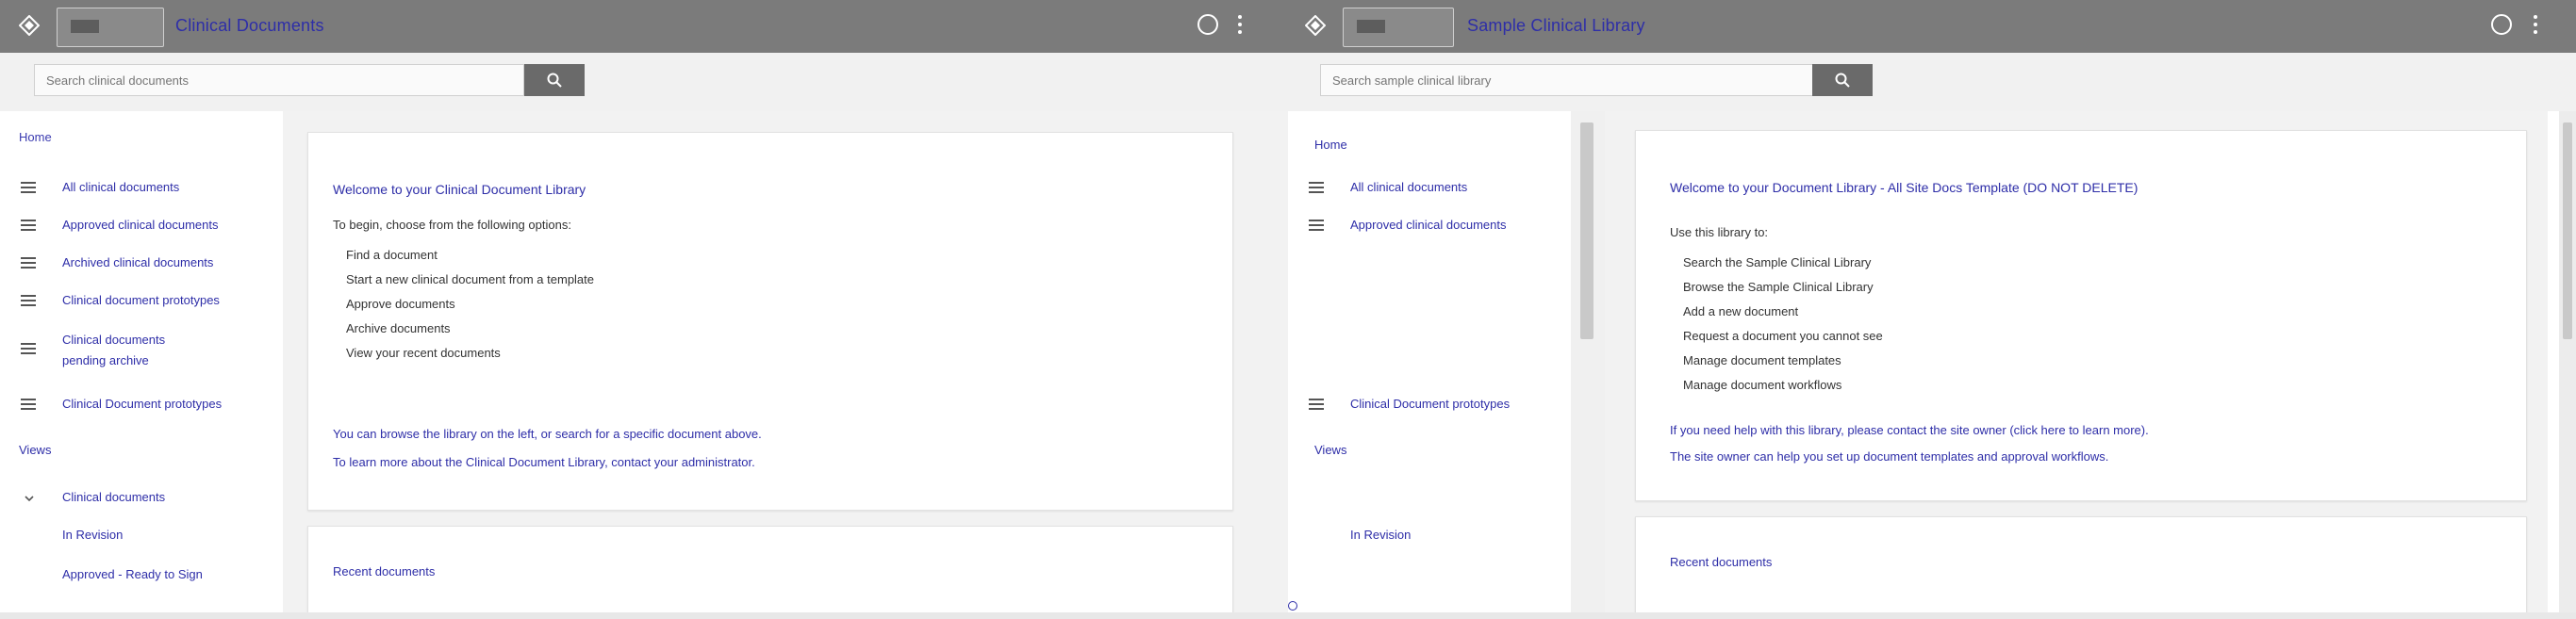 Image resolution: width=2576 pixels, height=619 pixels. I want to click on sidebar-item-label: Archived clinical documents, so click(138, 262).